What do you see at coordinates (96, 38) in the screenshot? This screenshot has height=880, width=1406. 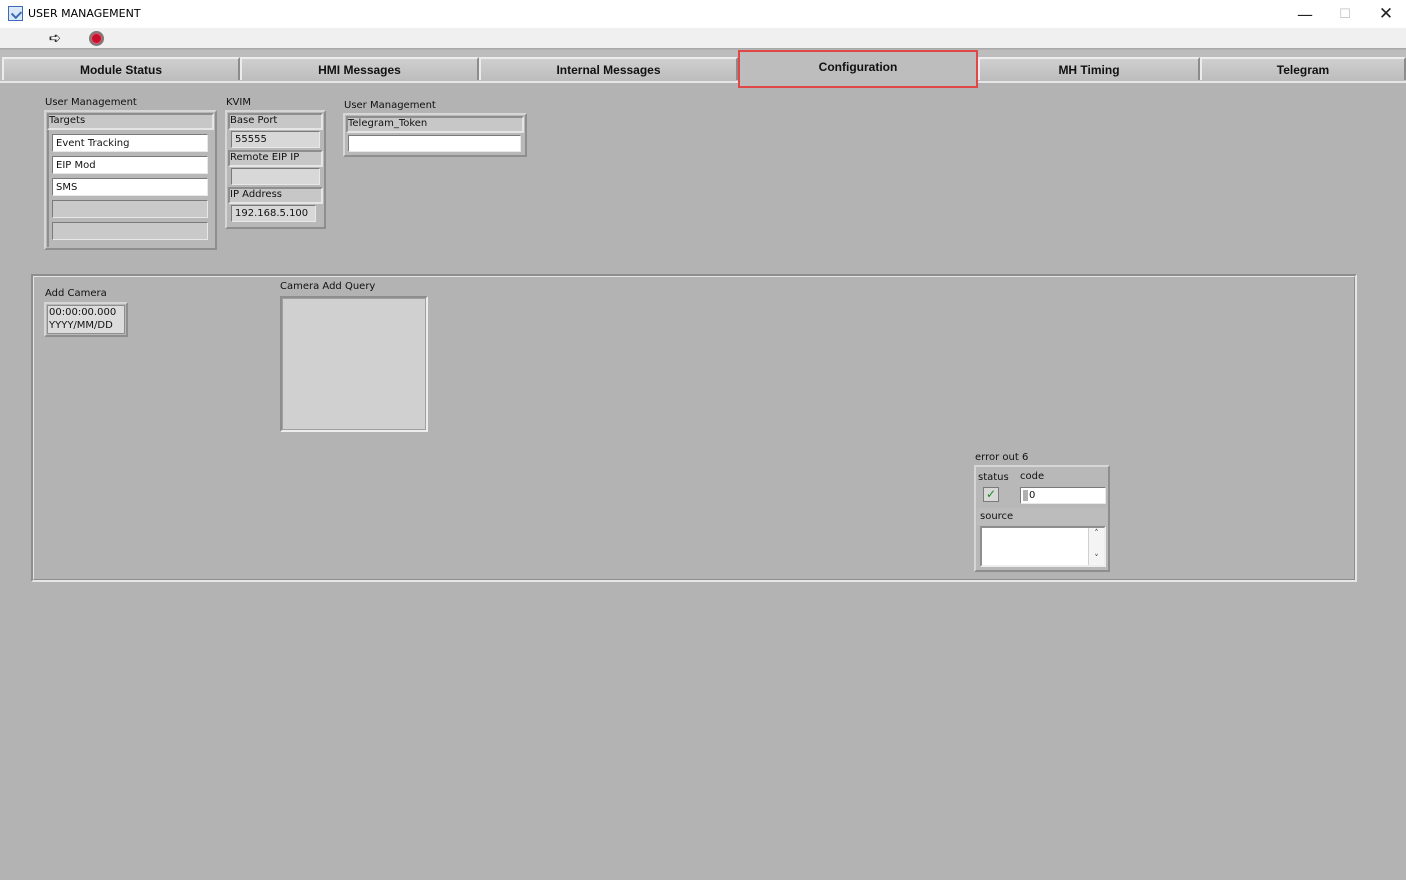 I see `abort-stop-icon` at bounding box center [96, 38].